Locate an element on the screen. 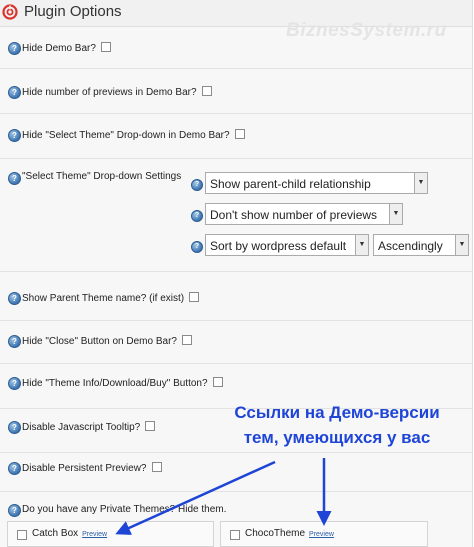 Image resolution: width=474 pixels, height=547 pixels. hide-select-theme-checkbox is located at coordinates (239, 134).